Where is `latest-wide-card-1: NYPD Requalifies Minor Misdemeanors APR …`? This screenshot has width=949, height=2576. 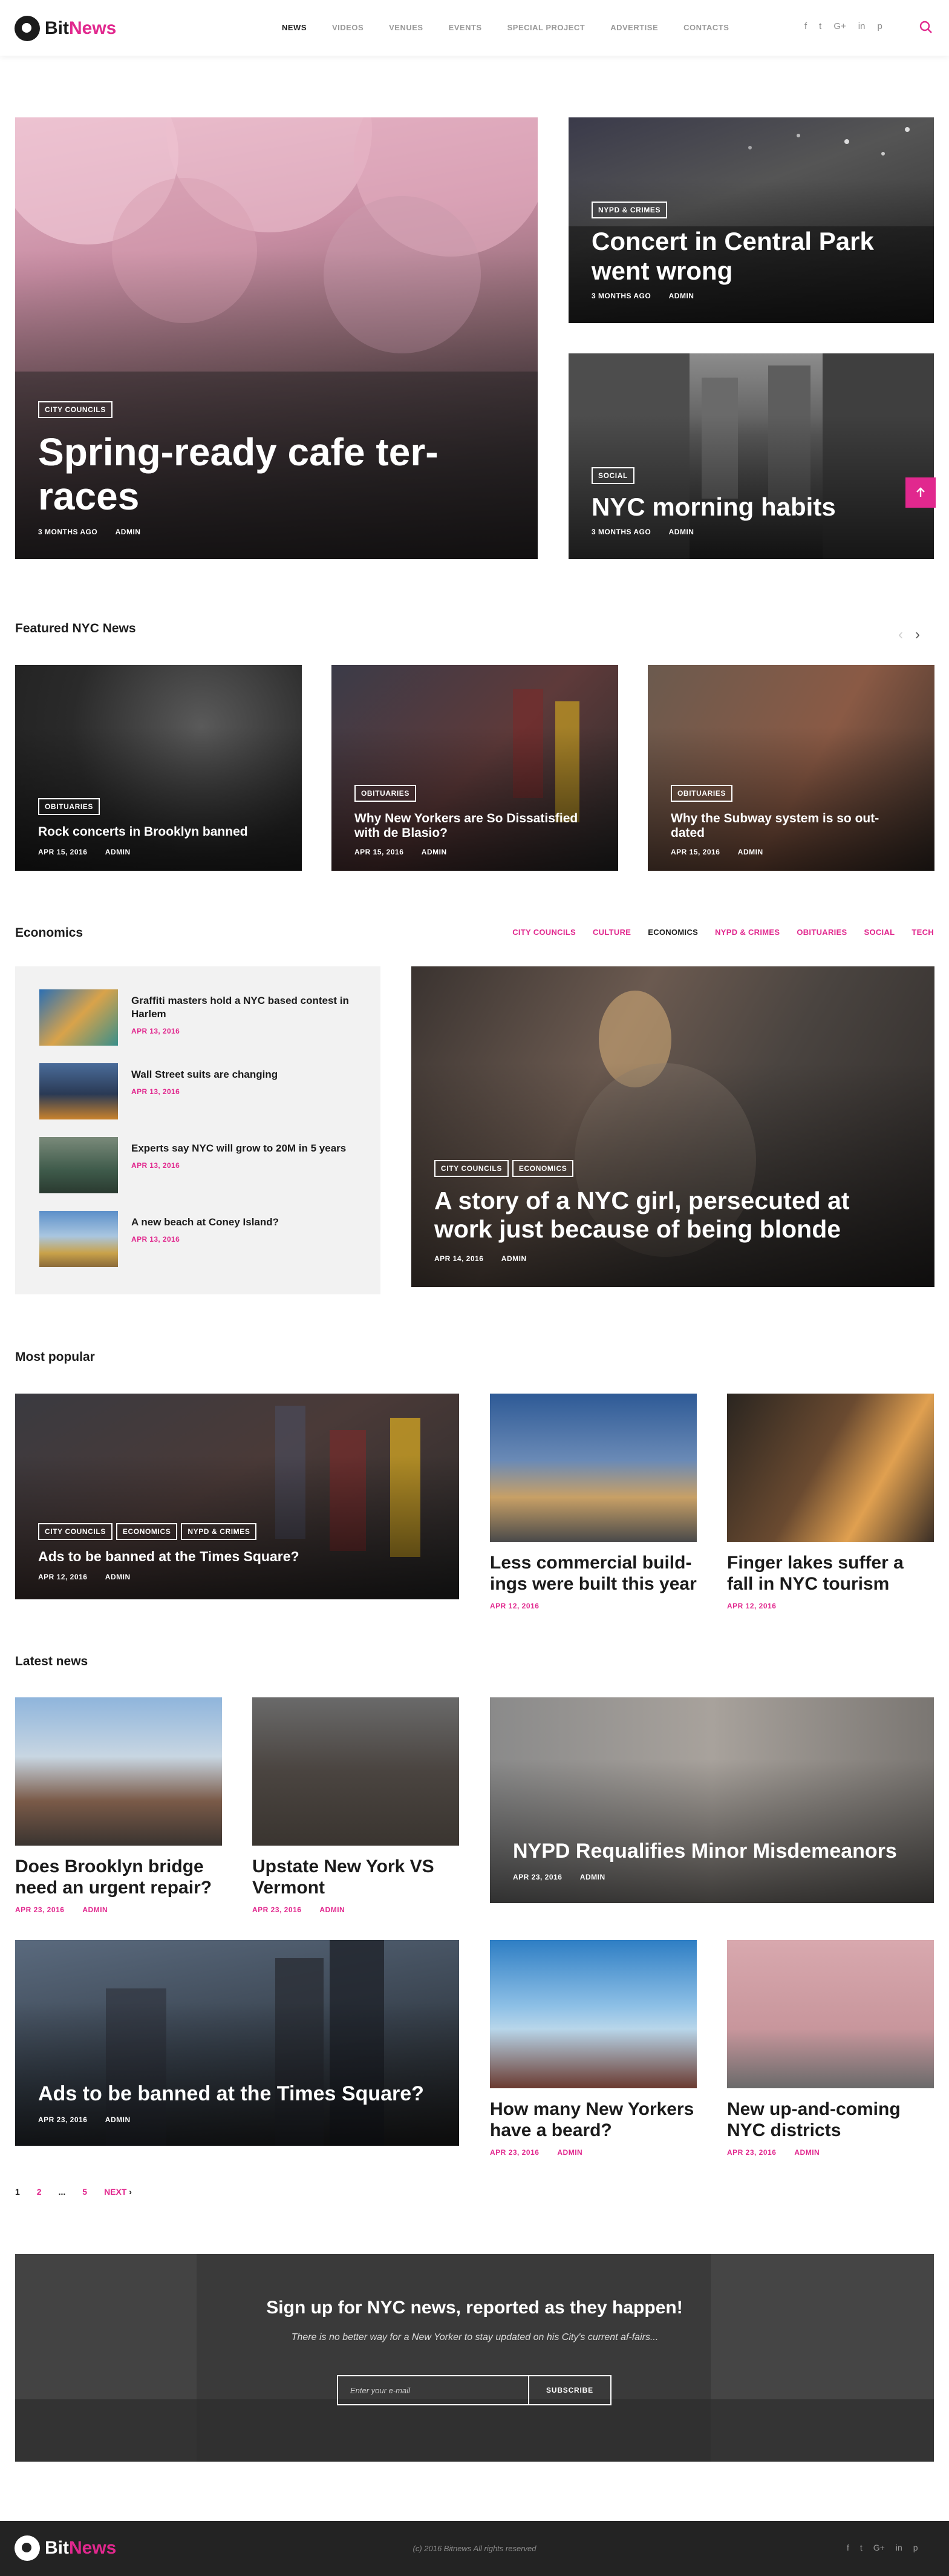 latest-wide-card-1: NYPD Requalifies Minor Misdemeanors APR … is located at coordinates (712, 1800).